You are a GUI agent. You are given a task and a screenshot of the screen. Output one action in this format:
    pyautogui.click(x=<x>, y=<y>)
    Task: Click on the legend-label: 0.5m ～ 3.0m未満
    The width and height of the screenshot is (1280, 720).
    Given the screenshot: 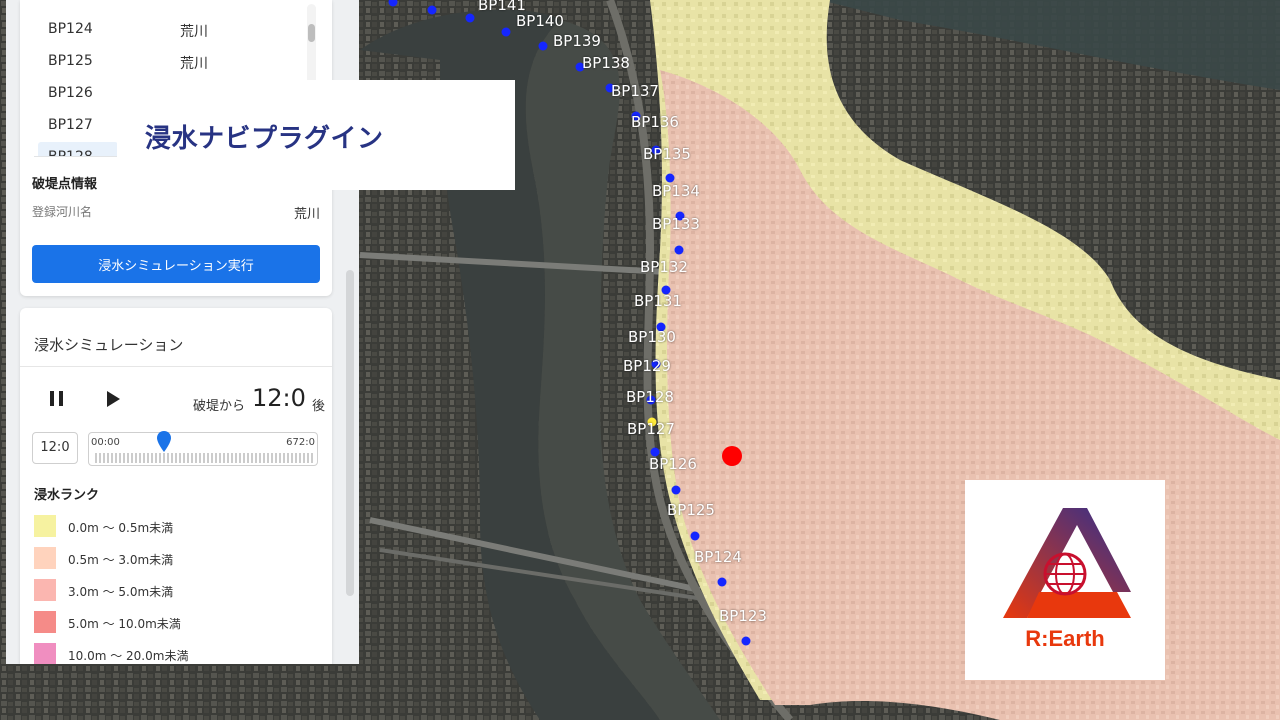 What is the action you would take?
    pyautogui.click(x=121, y=560)
    